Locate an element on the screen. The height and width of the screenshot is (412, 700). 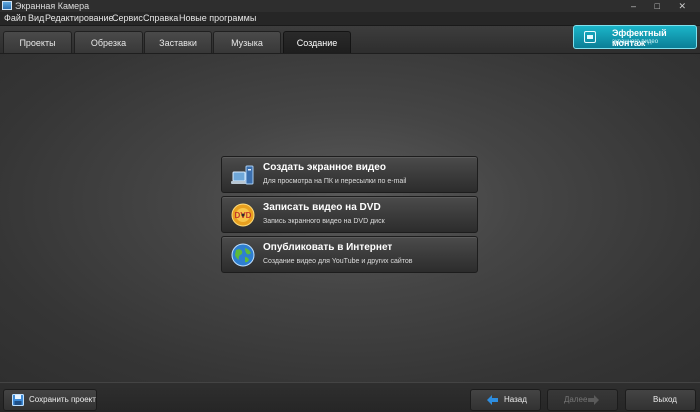
effect-montage-button: Эффектный монтаж экранного видео is located at coordinates (635, 37).